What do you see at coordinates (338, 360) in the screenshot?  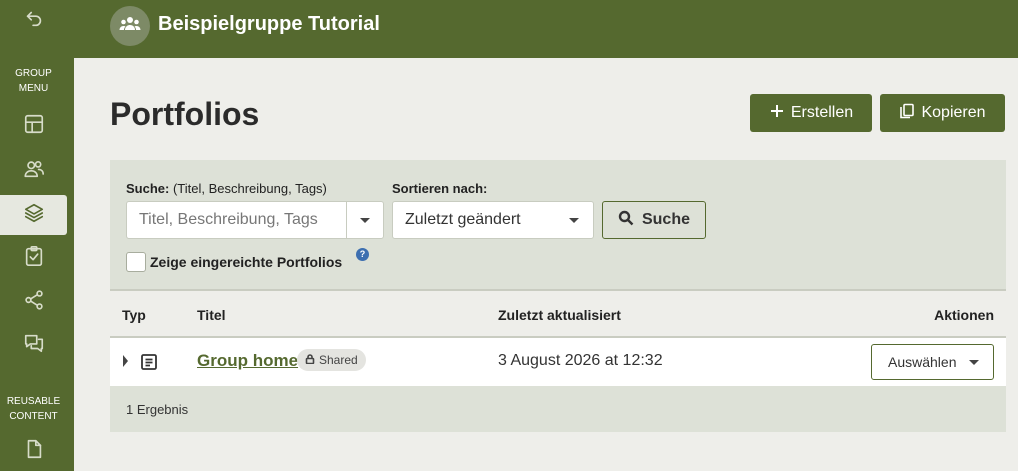 I see `shared-badge-label: Shared` at bounding box center [338, 360].